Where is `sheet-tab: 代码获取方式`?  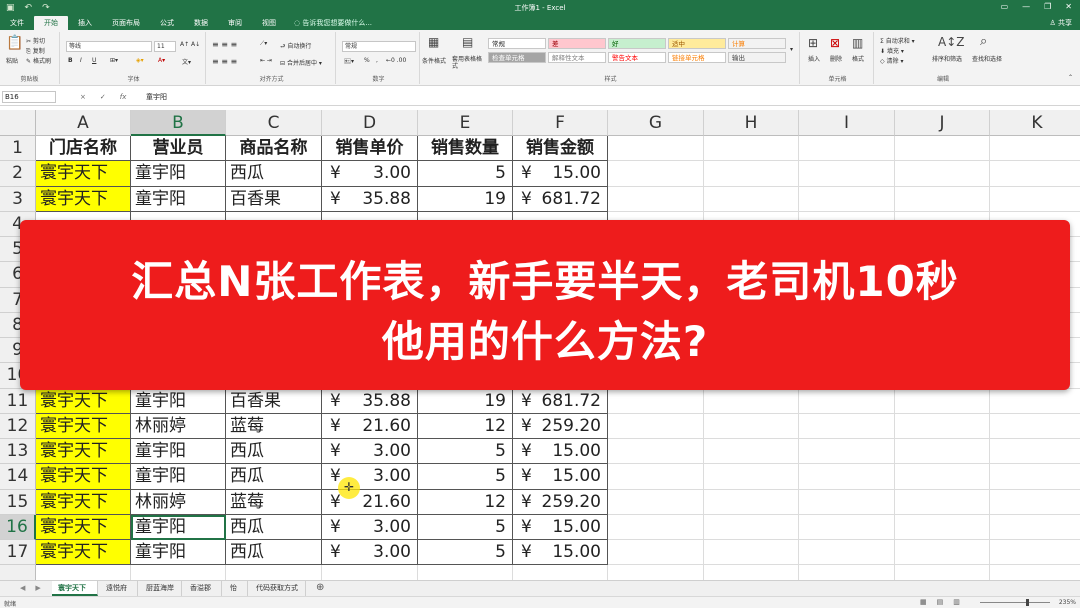 sheet-tab: 代码获取方式 is located at coordinates (278, 588).